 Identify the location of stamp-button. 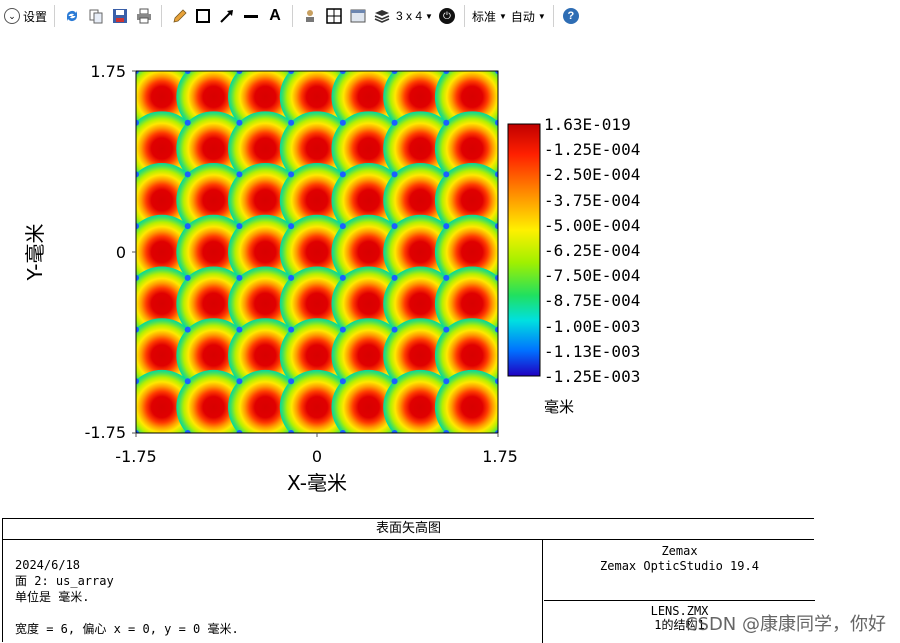
(310, 16).